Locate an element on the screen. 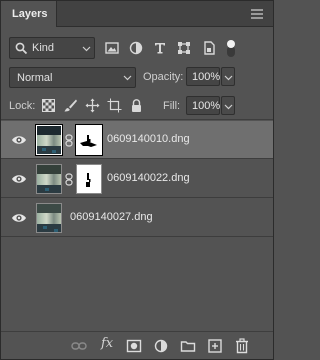 This screenshot has height=360, width=320. lock-transparent-pixels-icon is located at coordinates (48, 105).